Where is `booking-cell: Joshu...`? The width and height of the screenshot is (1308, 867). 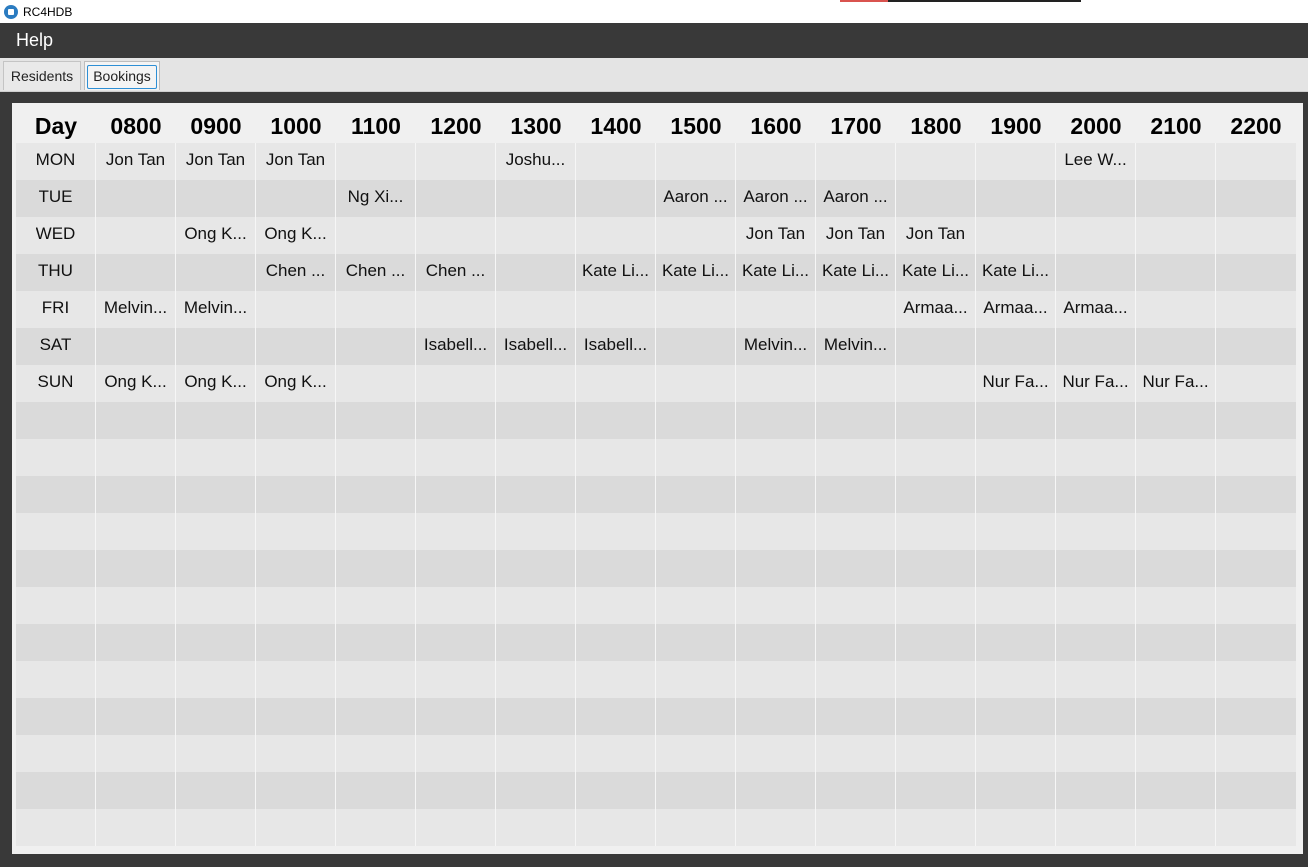
booking-cell: Joshu... is located at coordinates (536, 161).